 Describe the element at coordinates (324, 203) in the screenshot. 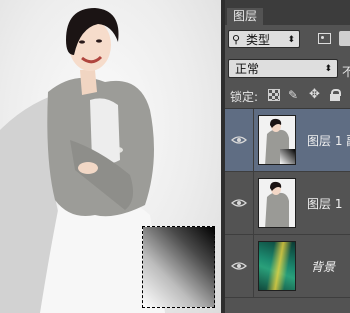

I see `layer-name: 图层 1` at that location.